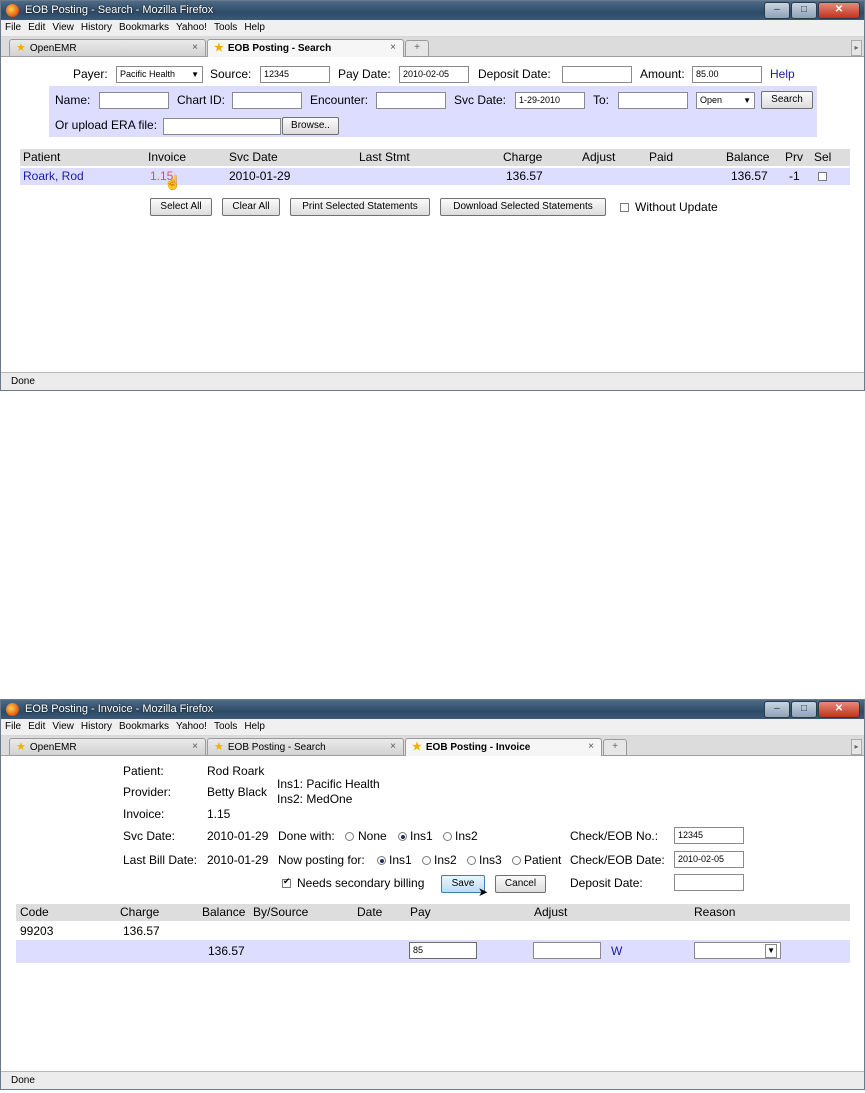  Describe the element at coordinates (339, 100) in the screenshot. I see `encounter-label: Encounter:` at that location.